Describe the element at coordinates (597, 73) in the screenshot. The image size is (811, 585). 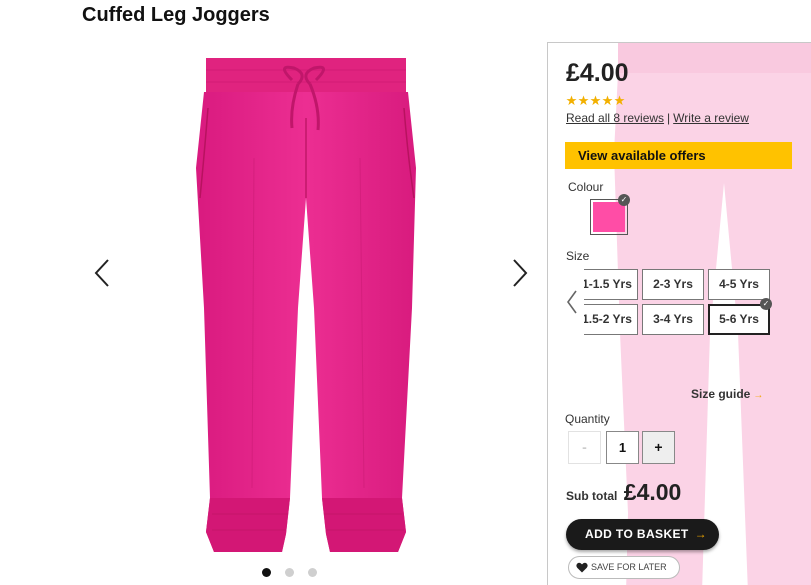
I see `product-price: £4.00` at that location.